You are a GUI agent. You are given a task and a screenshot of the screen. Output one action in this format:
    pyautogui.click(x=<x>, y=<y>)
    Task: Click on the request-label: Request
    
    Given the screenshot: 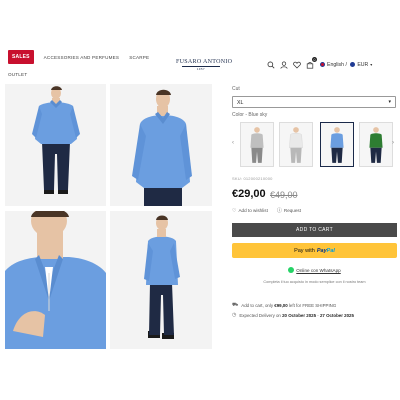 What is the action you would take?
    pyautogui.click(x=292, y=210)
    